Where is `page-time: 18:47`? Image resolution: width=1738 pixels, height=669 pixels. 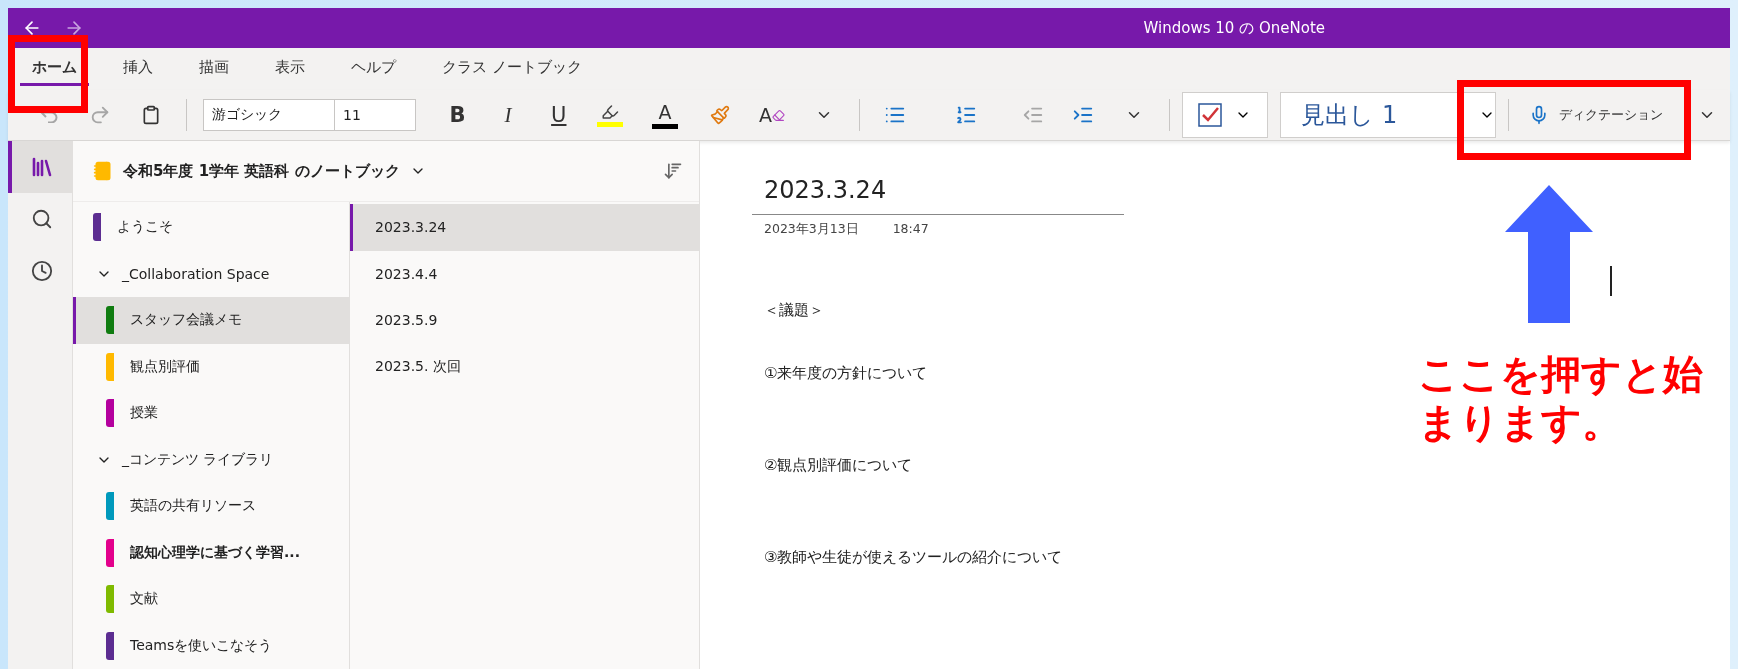 page-time: 18:47 is located at coordinates (910, 229).